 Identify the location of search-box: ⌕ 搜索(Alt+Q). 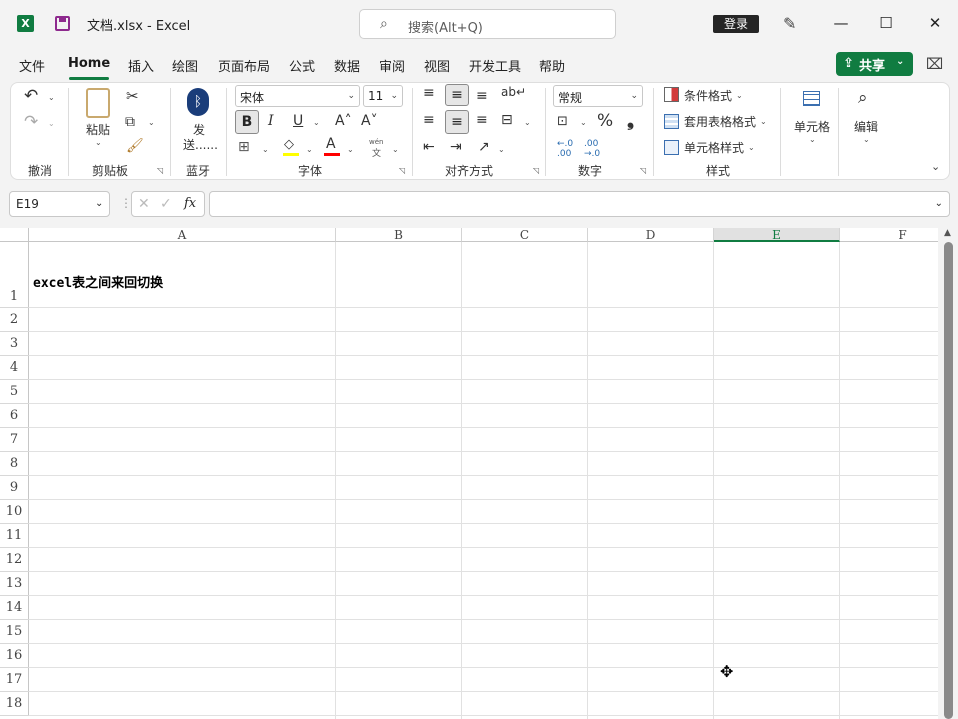
(487, 24).